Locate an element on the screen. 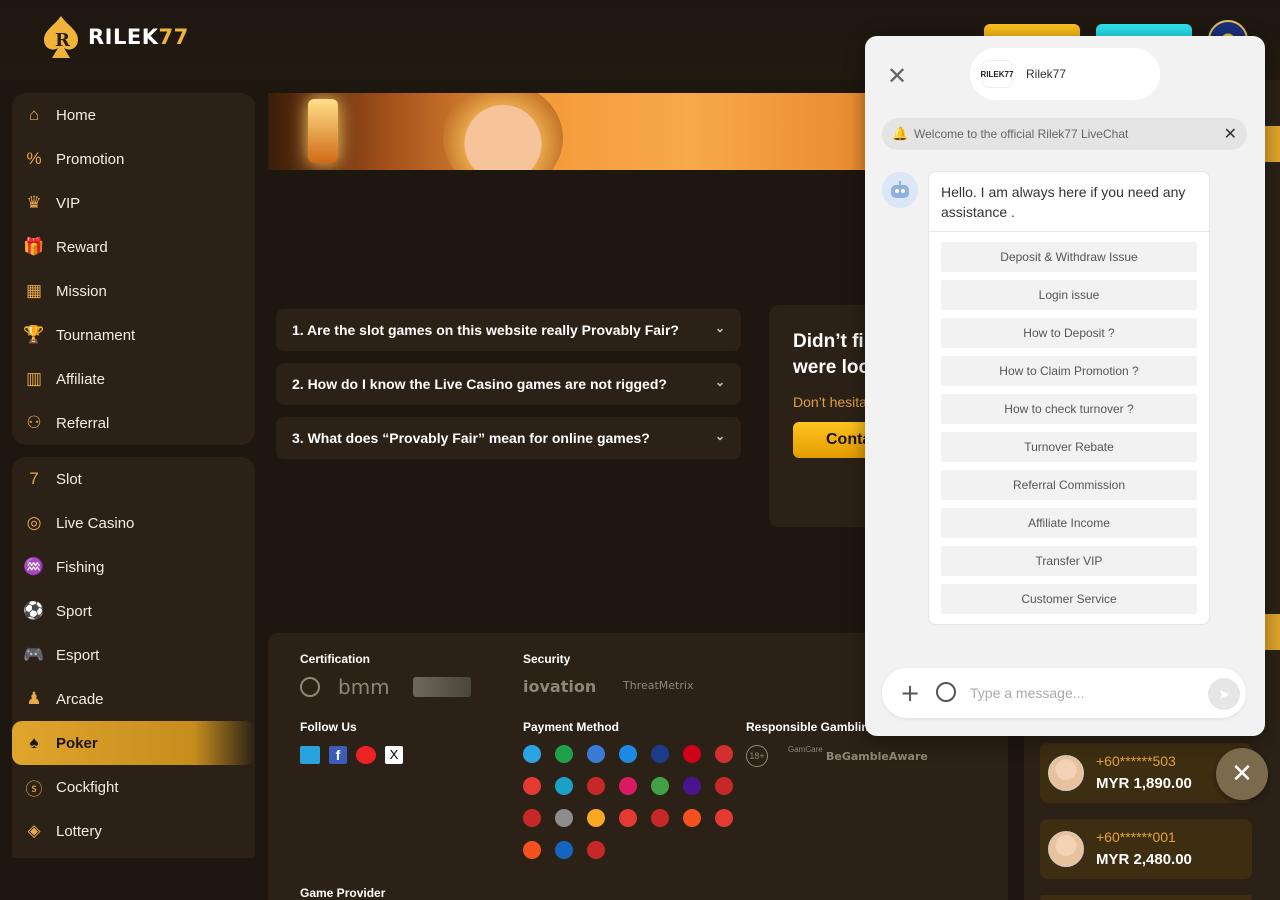  sidebar-item-reward: 🎁 Reward is located at coordinates (133, 247).